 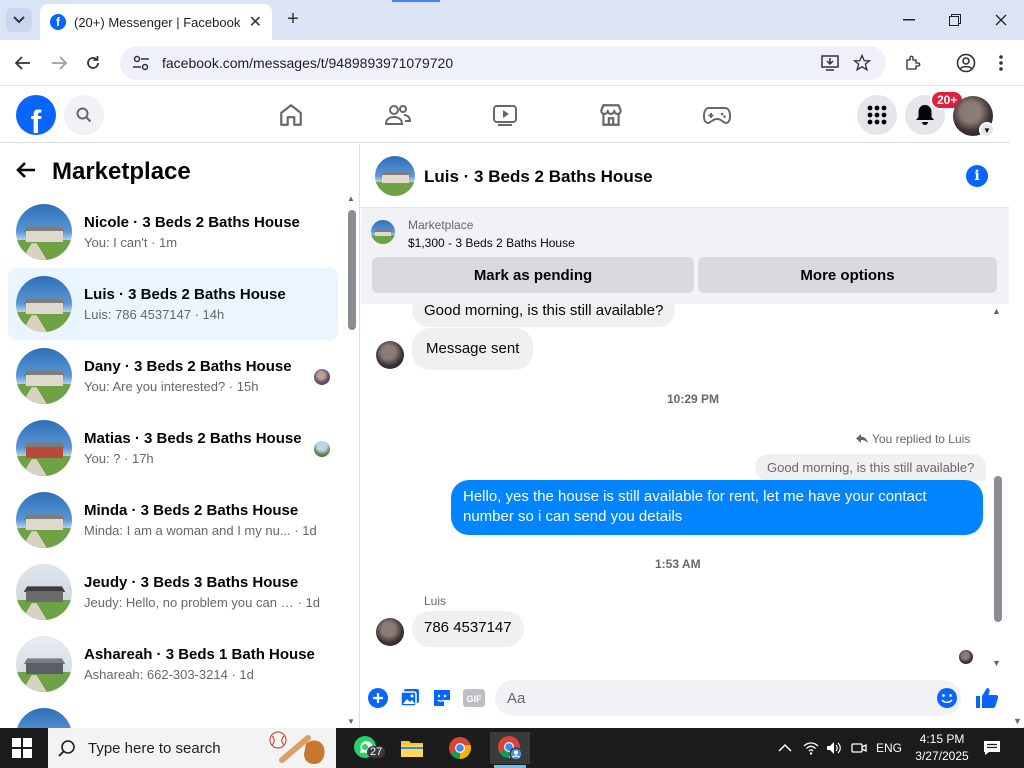 What do you see at coordinates (1001, 63) in the screenshot?
I see `browser-menu-button` at bounding box center [1001, 63].